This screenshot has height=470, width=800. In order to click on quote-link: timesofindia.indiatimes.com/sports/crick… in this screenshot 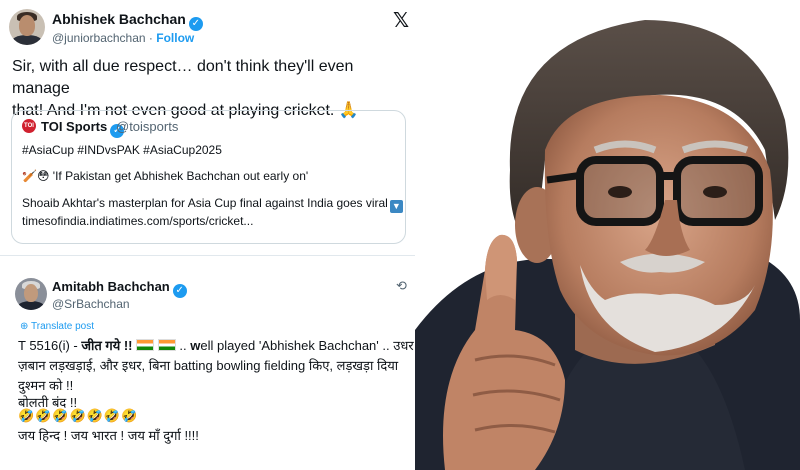, I will do `click(137, 221)`.